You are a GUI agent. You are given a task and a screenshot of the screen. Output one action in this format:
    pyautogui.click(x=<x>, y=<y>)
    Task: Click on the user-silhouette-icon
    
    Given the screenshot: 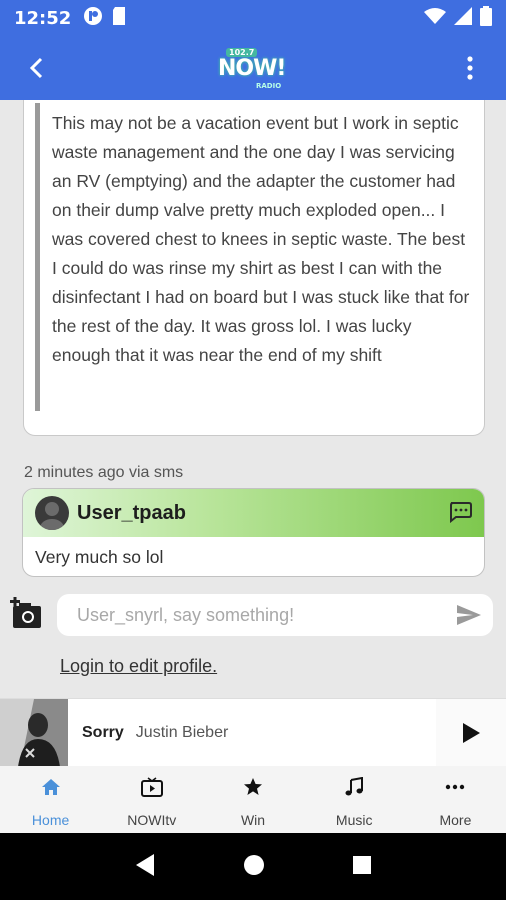 What is the action you would take?
    pyautogui.click(x=52, y=516)
    